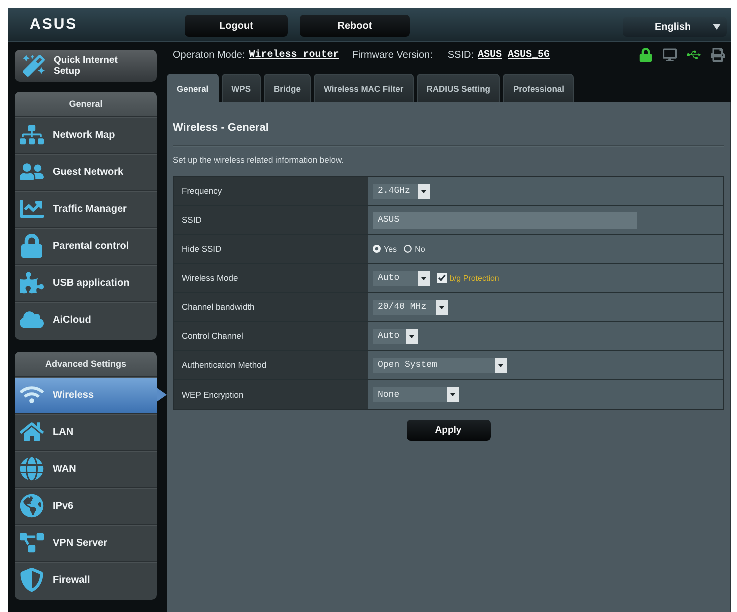  Describe the element at coordinates (32, 135) in the screenshot. I see `sitemap-icon` at that location.